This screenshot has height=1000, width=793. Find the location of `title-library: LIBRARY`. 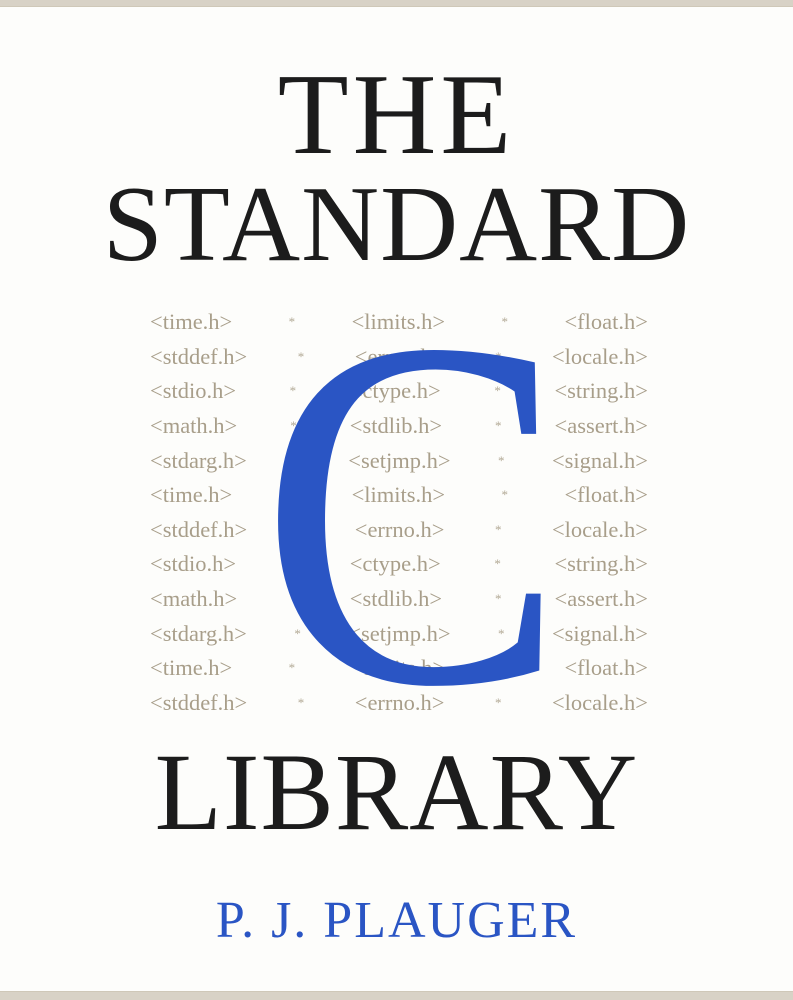

title-library: LIBRARY is located at coordinates (396, 792).